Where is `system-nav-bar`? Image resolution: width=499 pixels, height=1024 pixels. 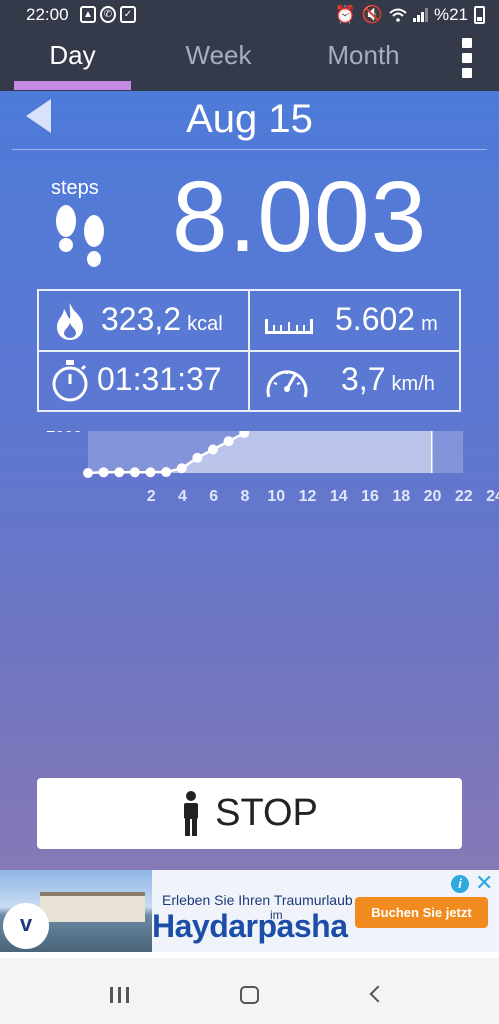
system-nav-bar is located at coordinates (249, 991).